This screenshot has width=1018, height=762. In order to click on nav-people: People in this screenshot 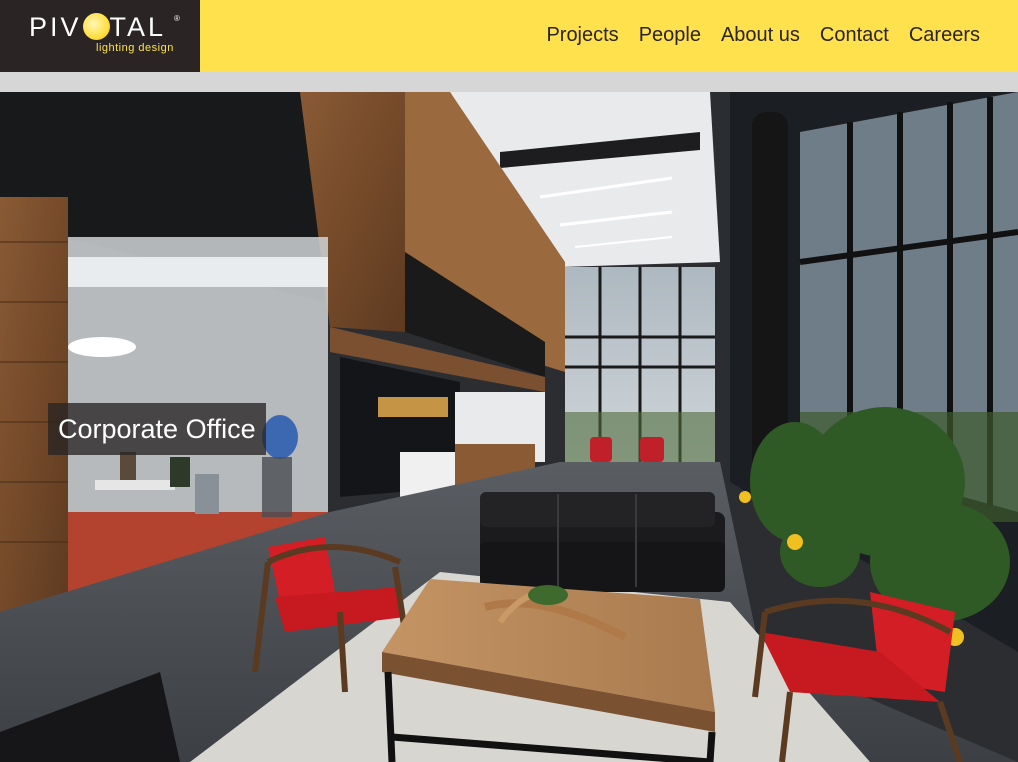, I will do `click(670, 35)`.